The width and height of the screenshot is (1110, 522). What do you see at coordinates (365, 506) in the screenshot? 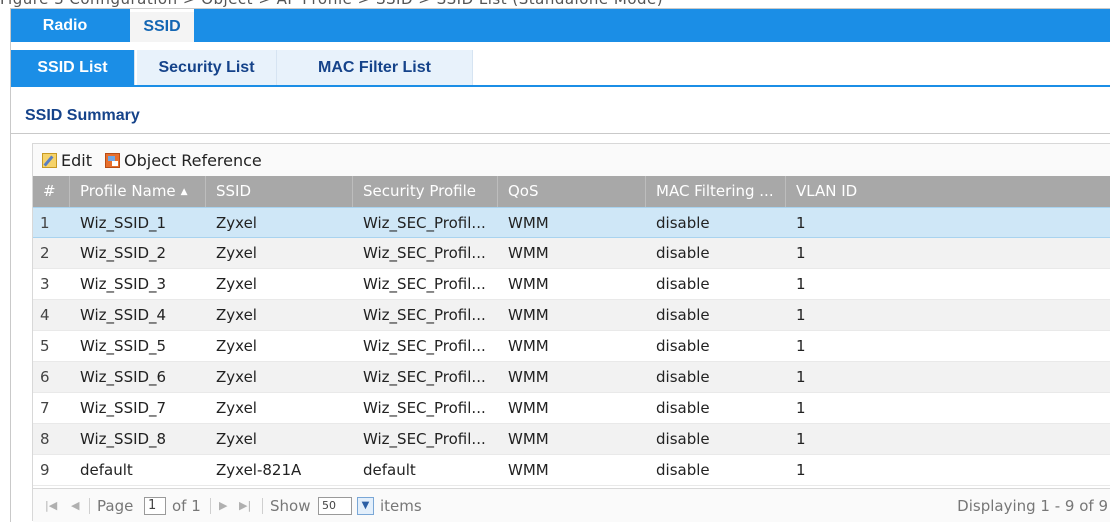
I see `chevron-down-icon: ▼` at bounding box center [365, 506].